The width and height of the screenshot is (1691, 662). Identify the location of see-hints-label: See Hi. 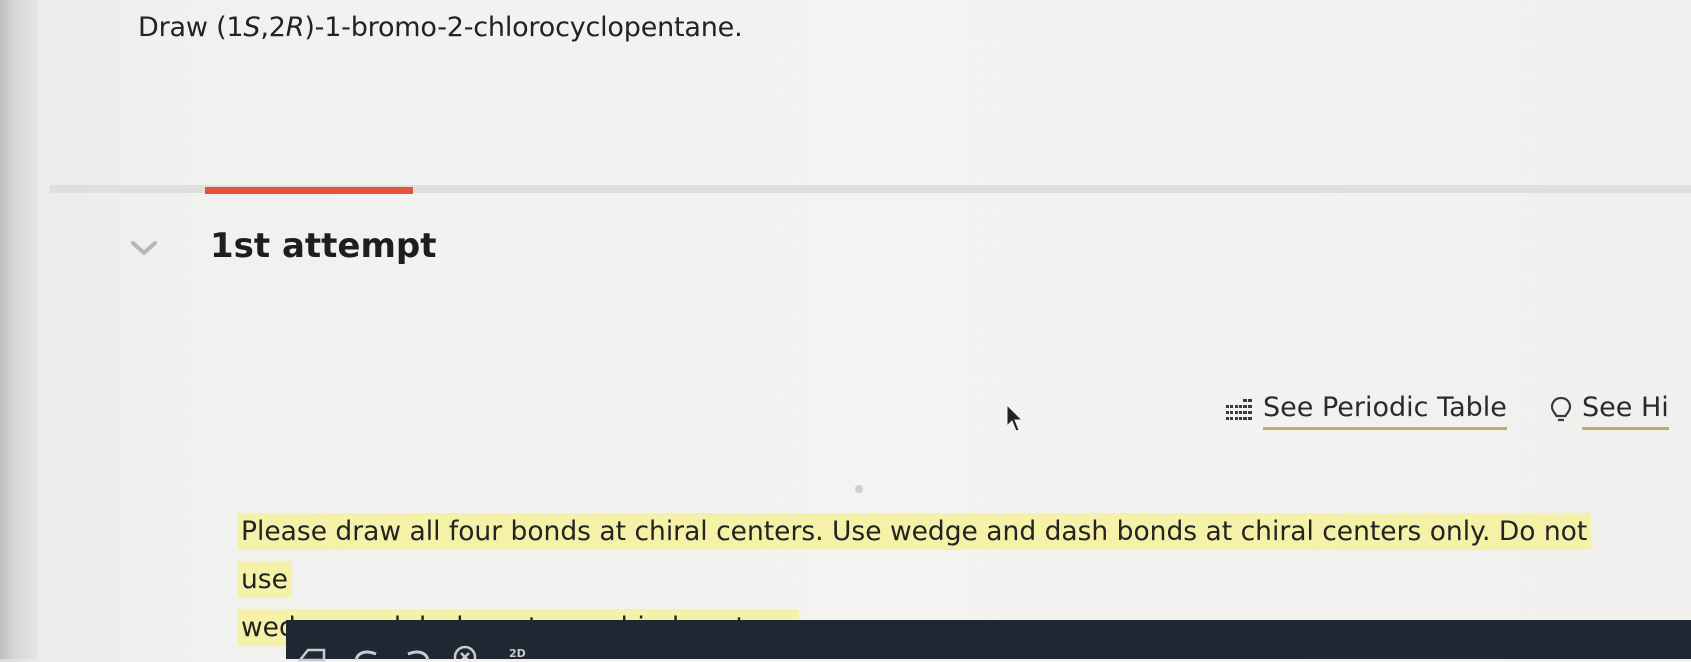
(1625, 411).